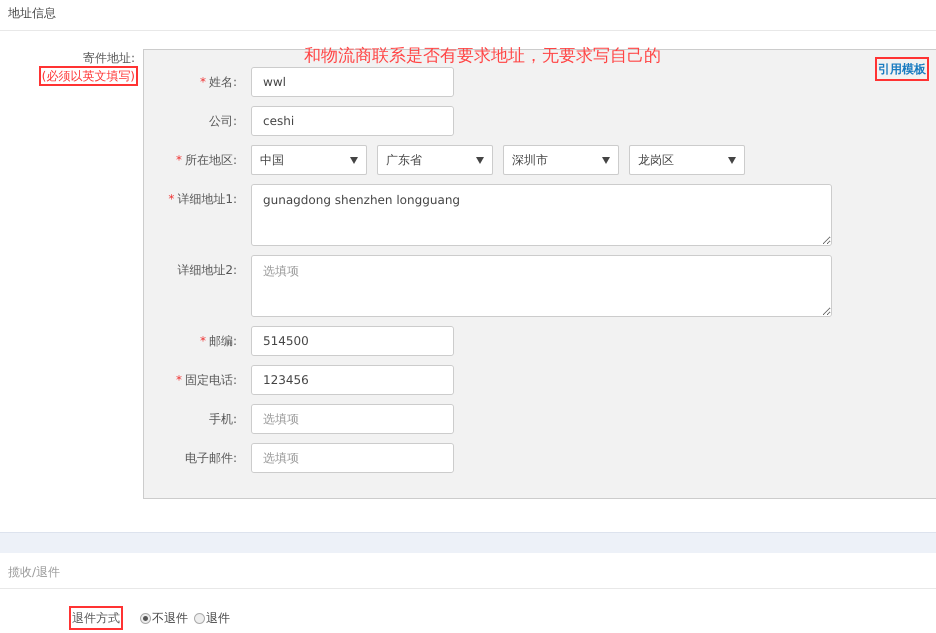 This screenshot has height=633, width=936. What do you see at coordinates (210, 458) in the screenshot?
I see `field-label: 电子邮件:` at bounding box center [210, 458].